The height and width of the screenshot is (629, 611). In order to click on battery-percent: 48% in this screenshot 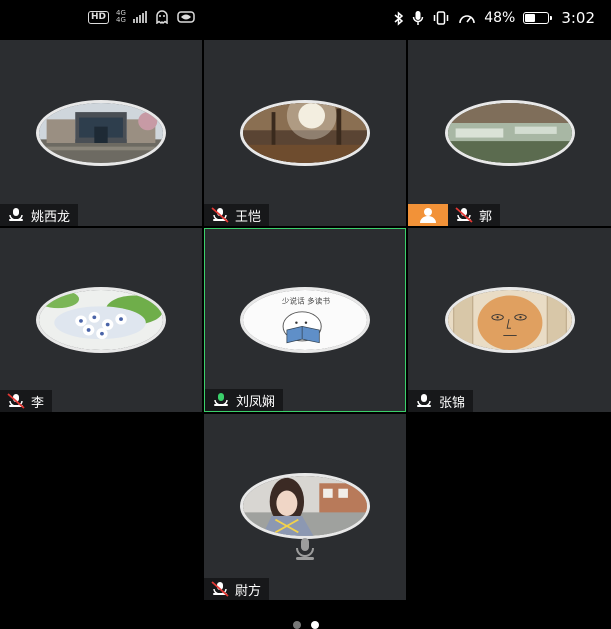, I will do `click(500, 18)`.